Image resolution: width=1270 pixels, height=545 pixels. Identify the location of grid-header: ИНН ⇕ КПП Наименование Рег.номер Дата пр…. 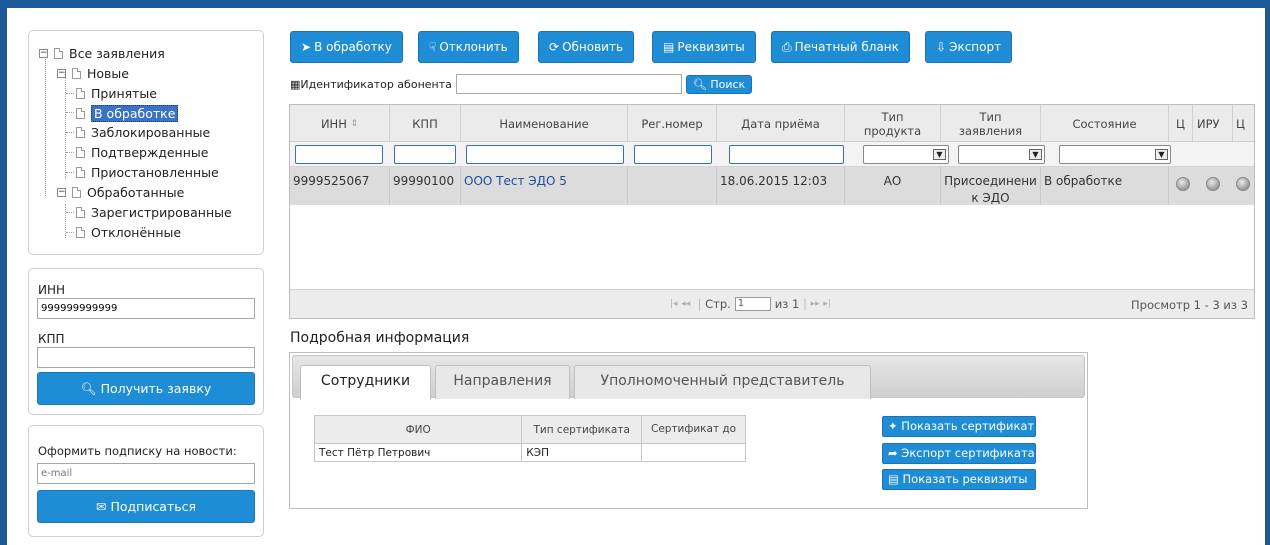
(772, 123).